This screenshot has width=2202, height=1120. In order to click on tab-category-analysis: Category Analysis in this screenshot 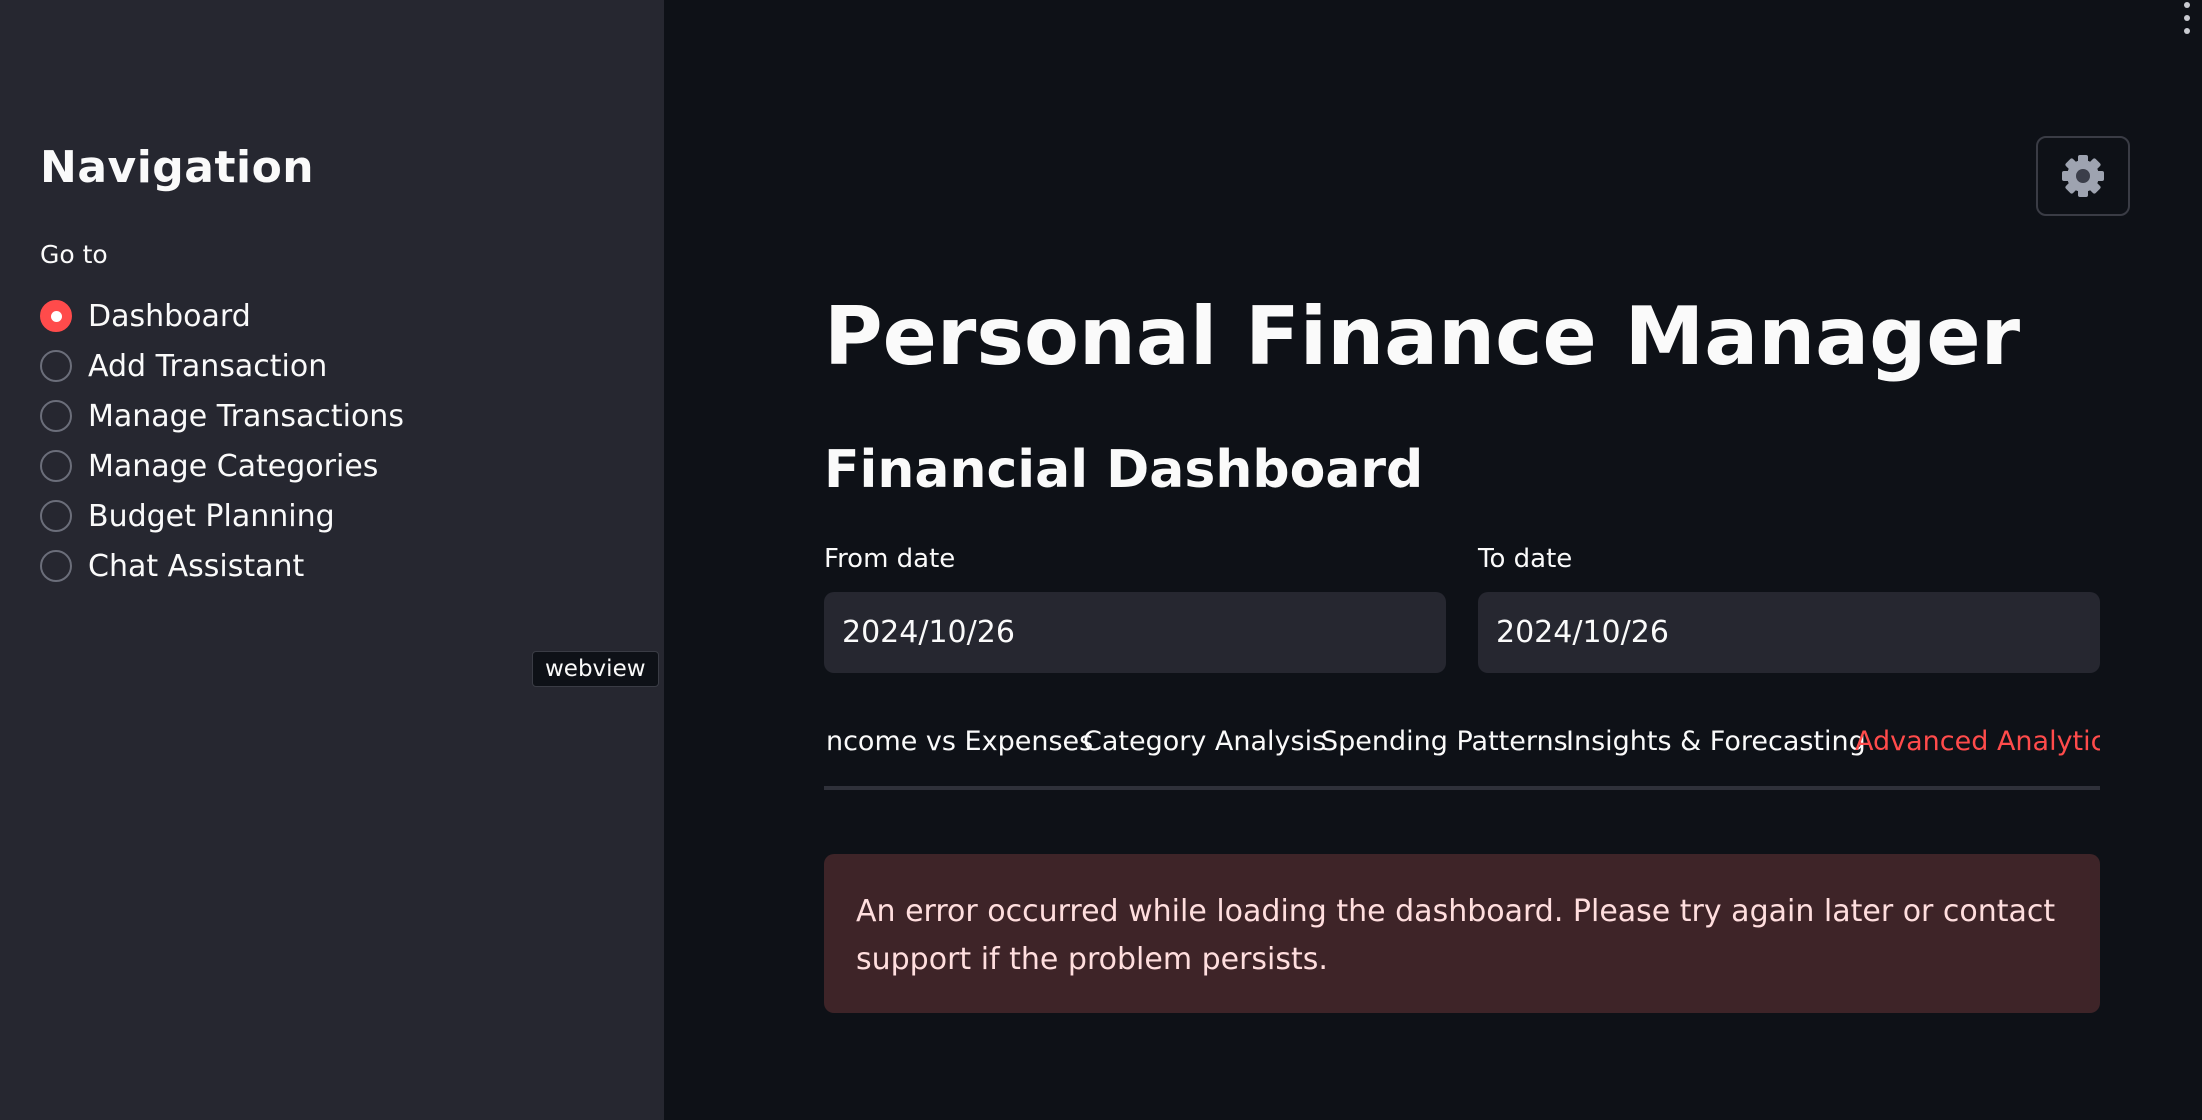, I will do `click(1204, 741)`.